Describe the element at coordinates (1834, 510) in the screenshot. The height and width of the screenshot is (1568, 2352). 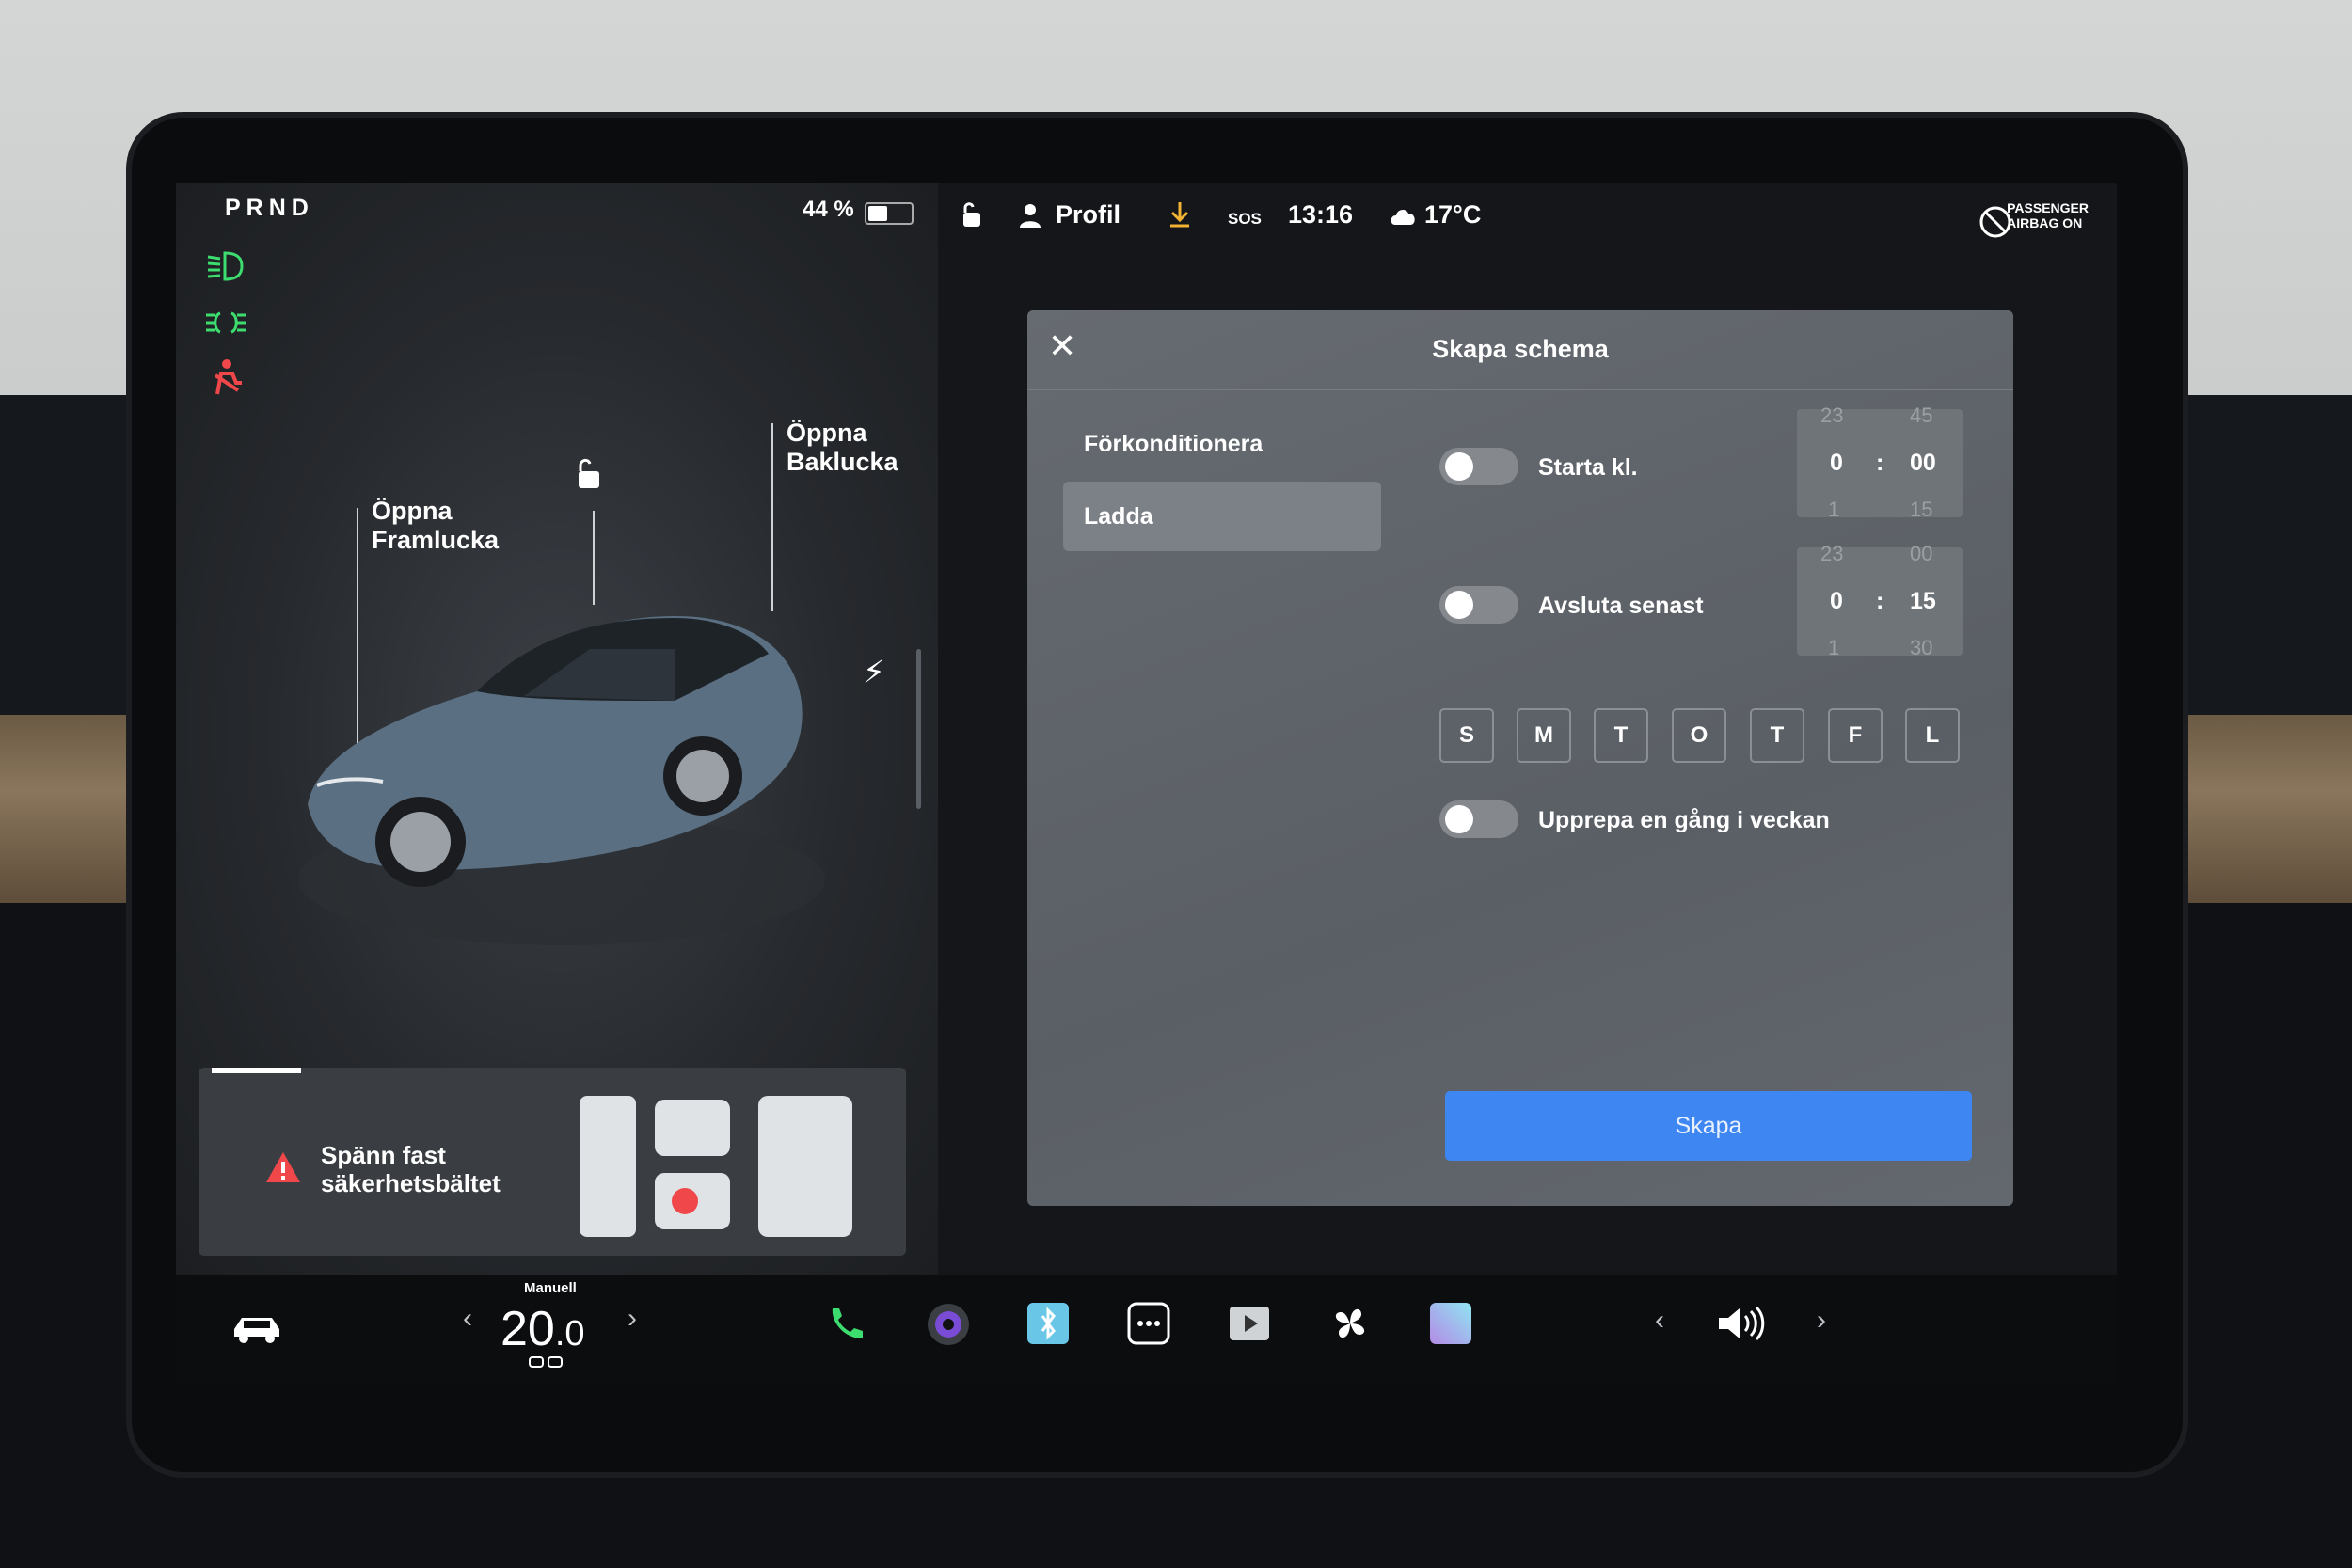
I see `start-hour-below: 1` at that location.